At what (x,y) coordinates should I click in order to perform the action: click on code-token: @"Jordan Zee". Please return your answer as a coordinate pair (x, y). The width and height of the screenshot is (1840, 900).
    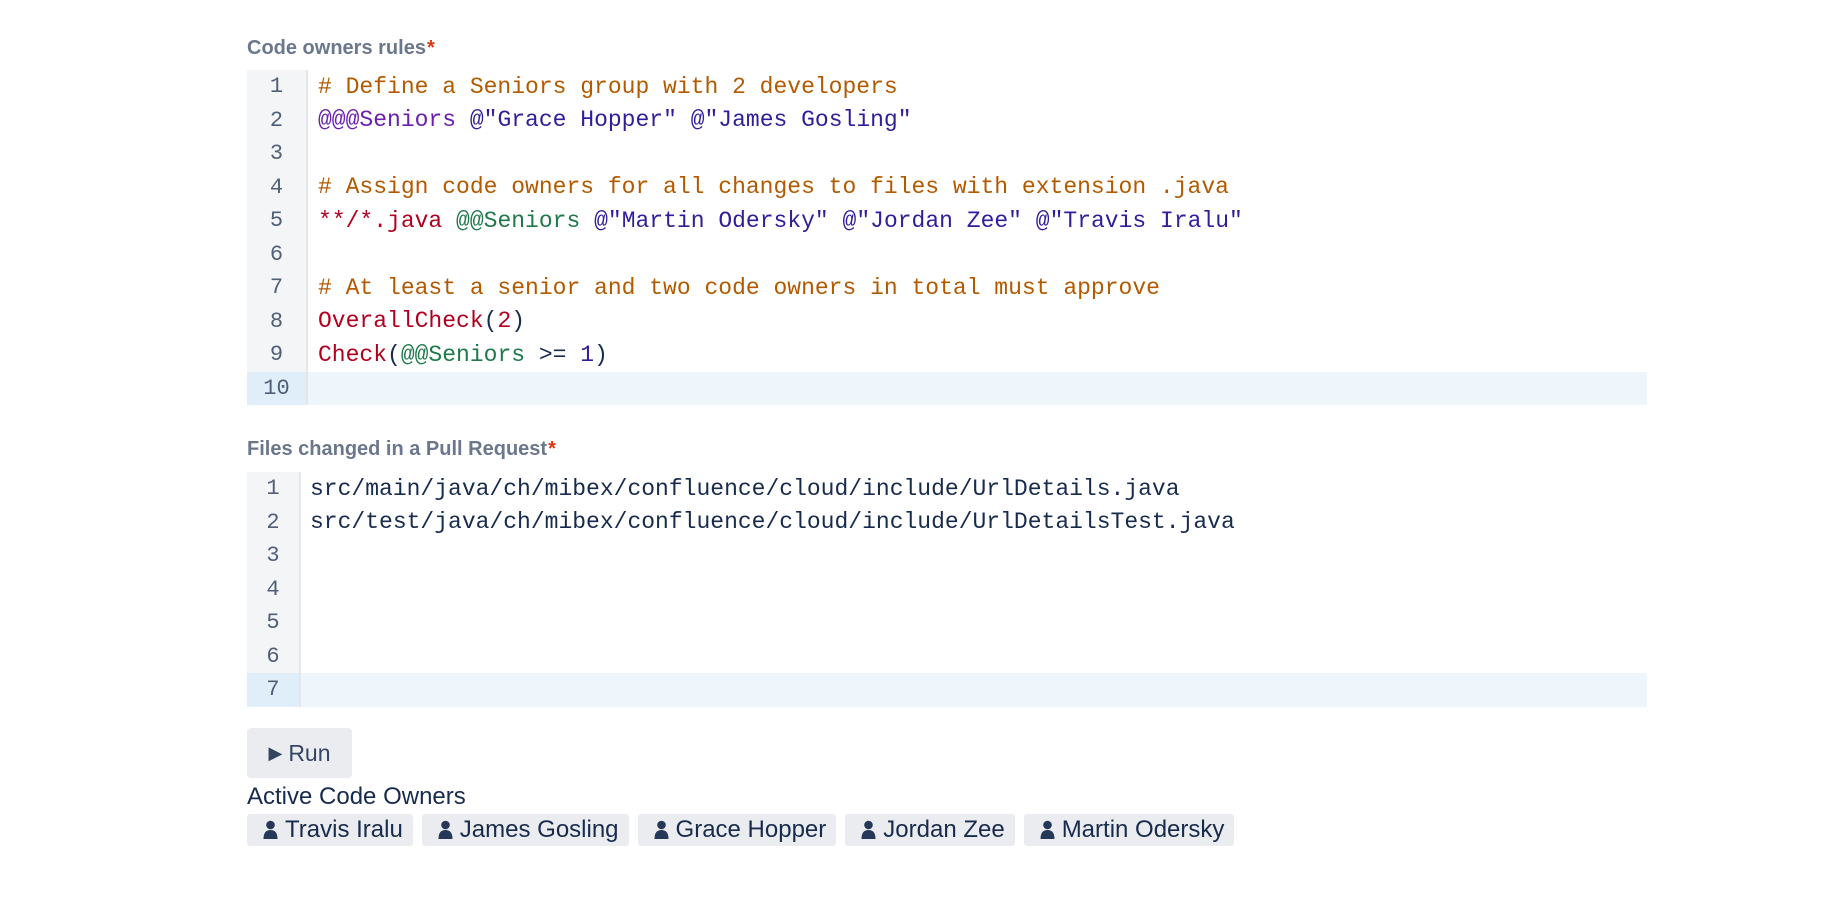
    Looking at the image, I should click on (932, 220).